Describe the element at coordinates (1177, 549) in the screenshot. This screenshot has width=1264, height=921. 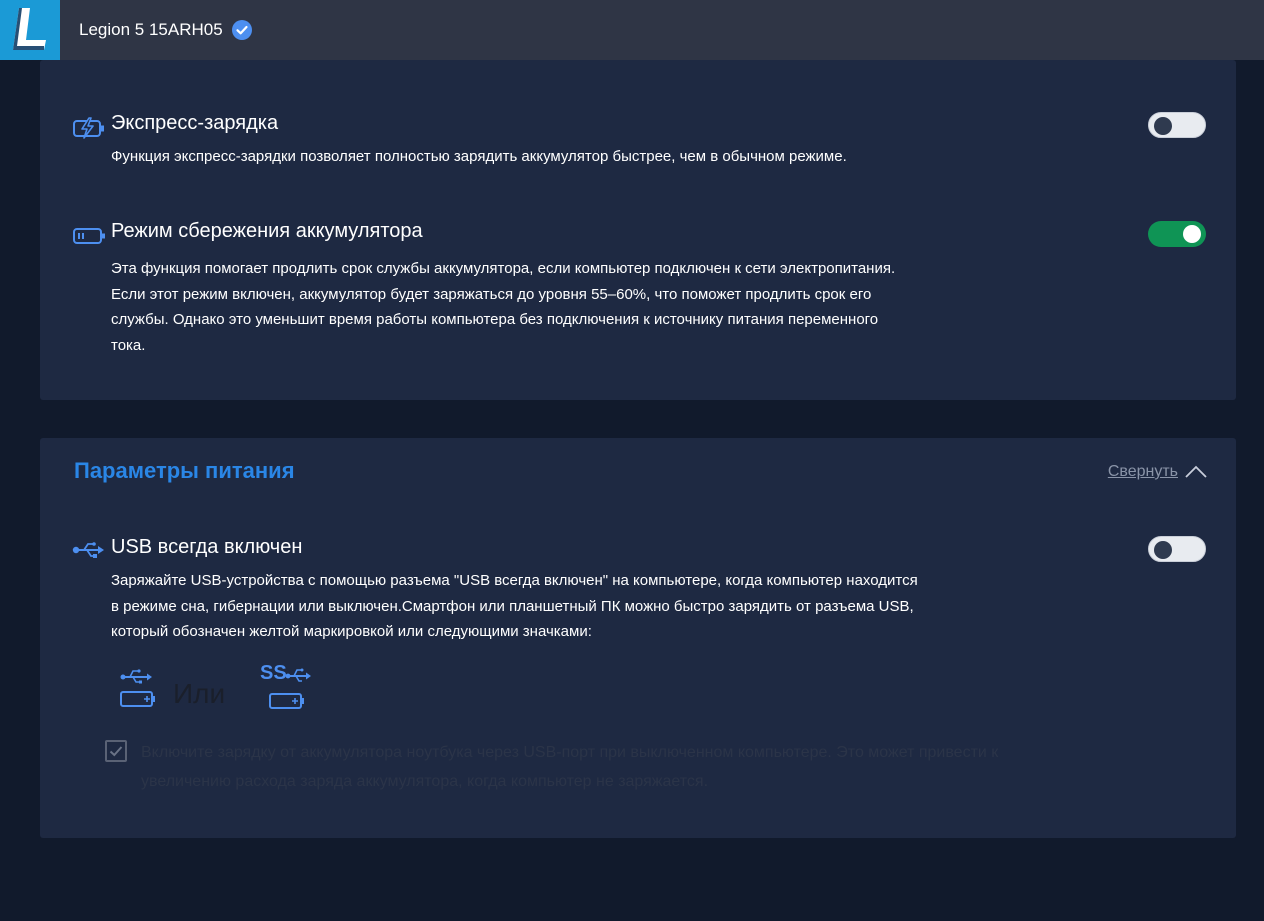
I see `usb-always-on-toggle` at that location.